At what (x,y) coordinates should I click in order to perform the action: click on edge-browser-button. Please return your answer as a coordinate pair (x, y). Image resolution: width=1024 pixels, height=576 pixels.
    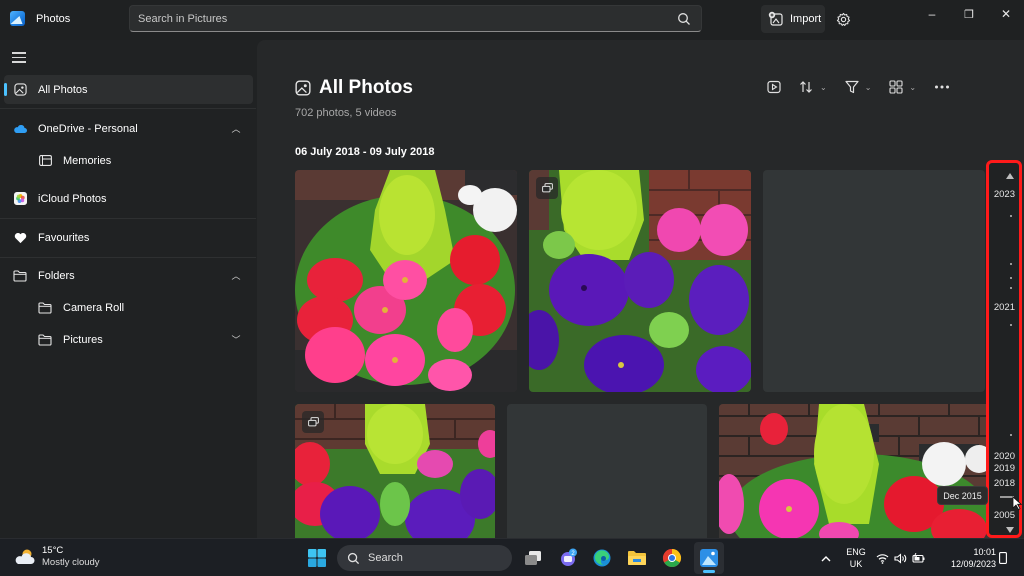
    Looking at the image, I should click on (602, 558).